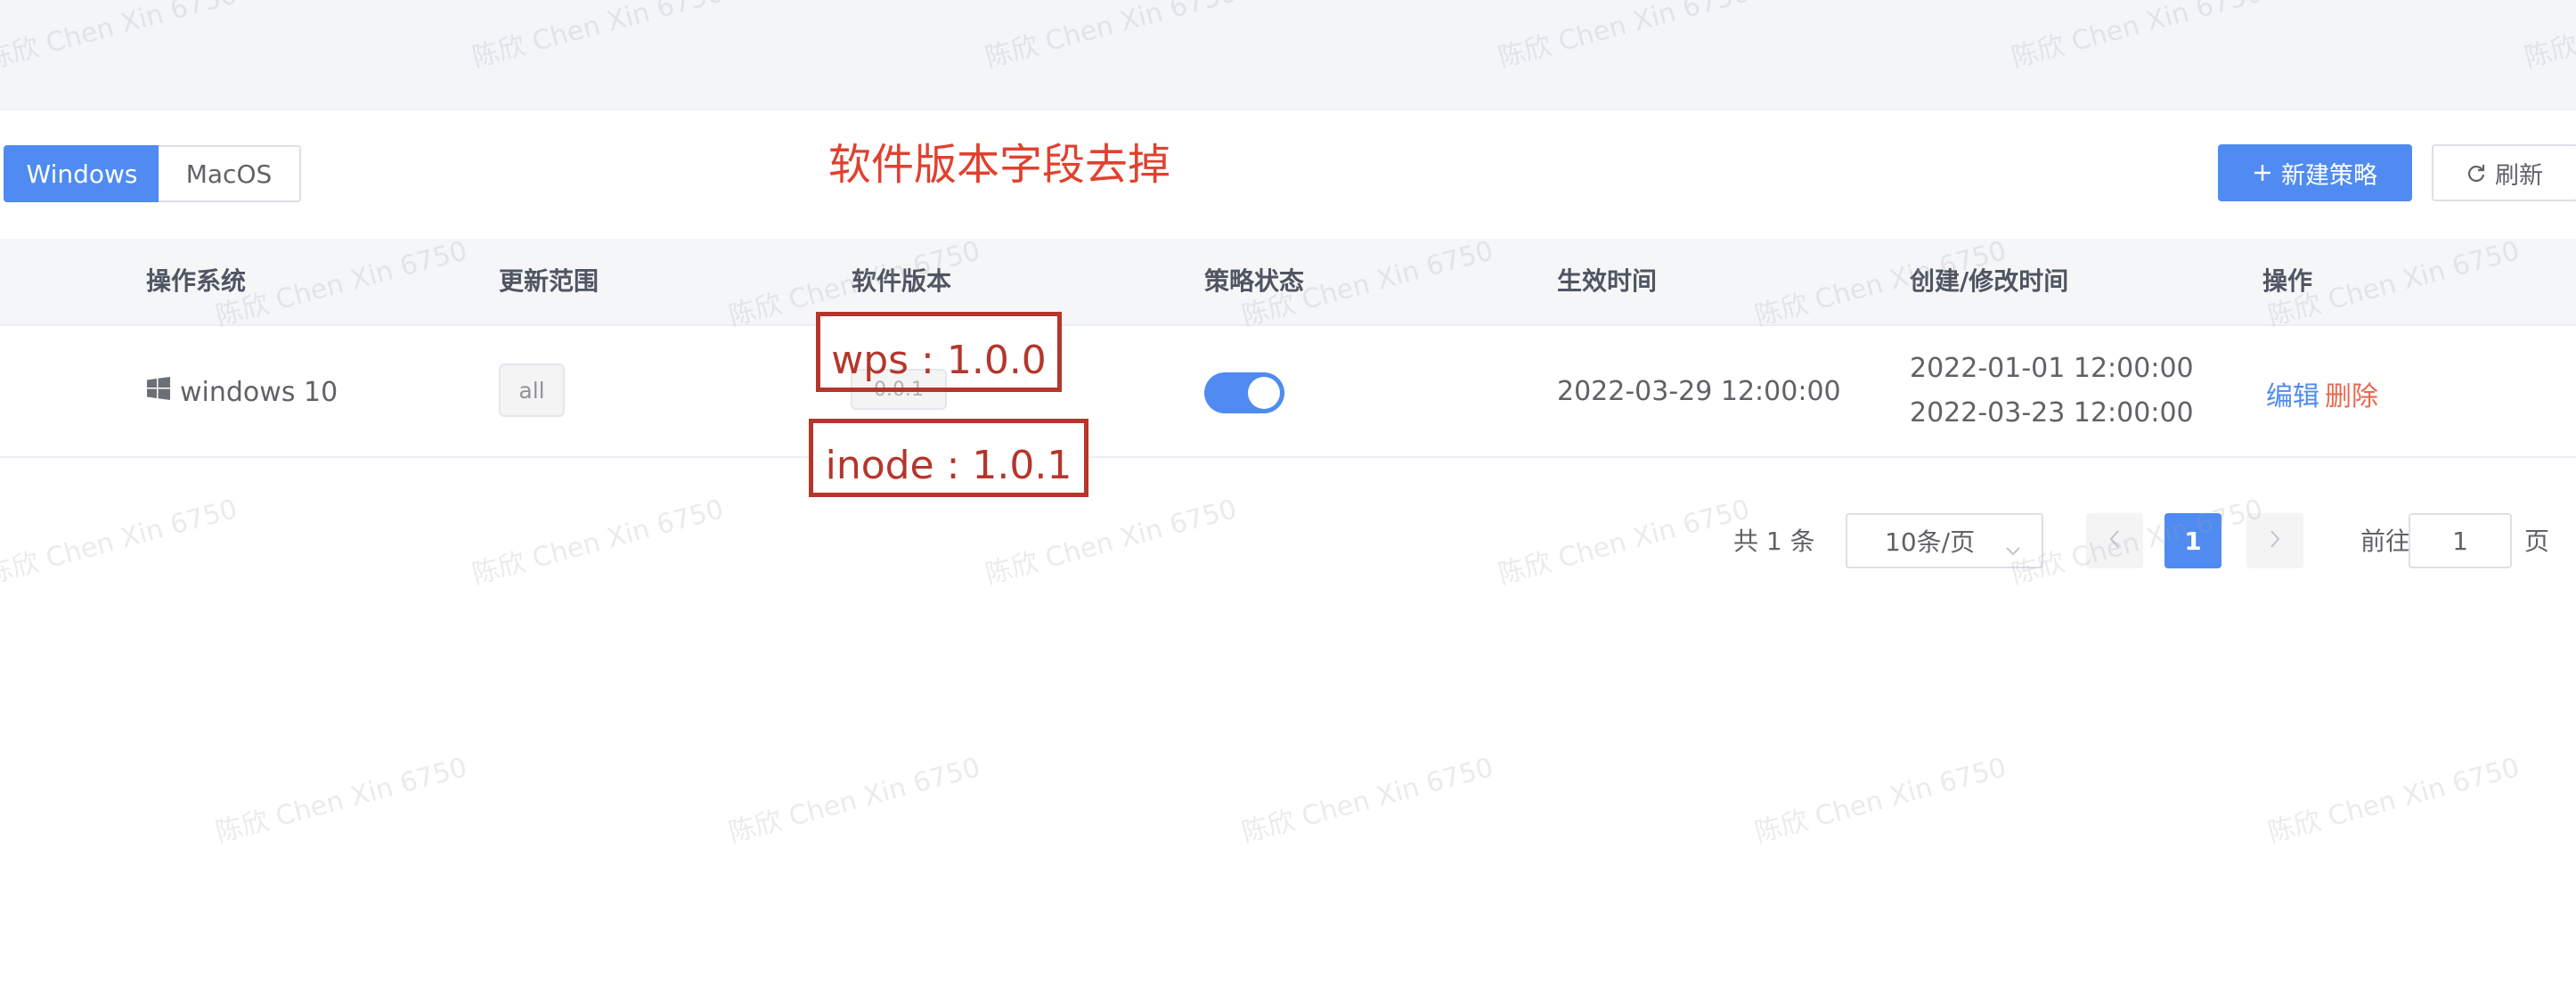  I want to click on column-header-os: 操作系统, so click(197, 281).